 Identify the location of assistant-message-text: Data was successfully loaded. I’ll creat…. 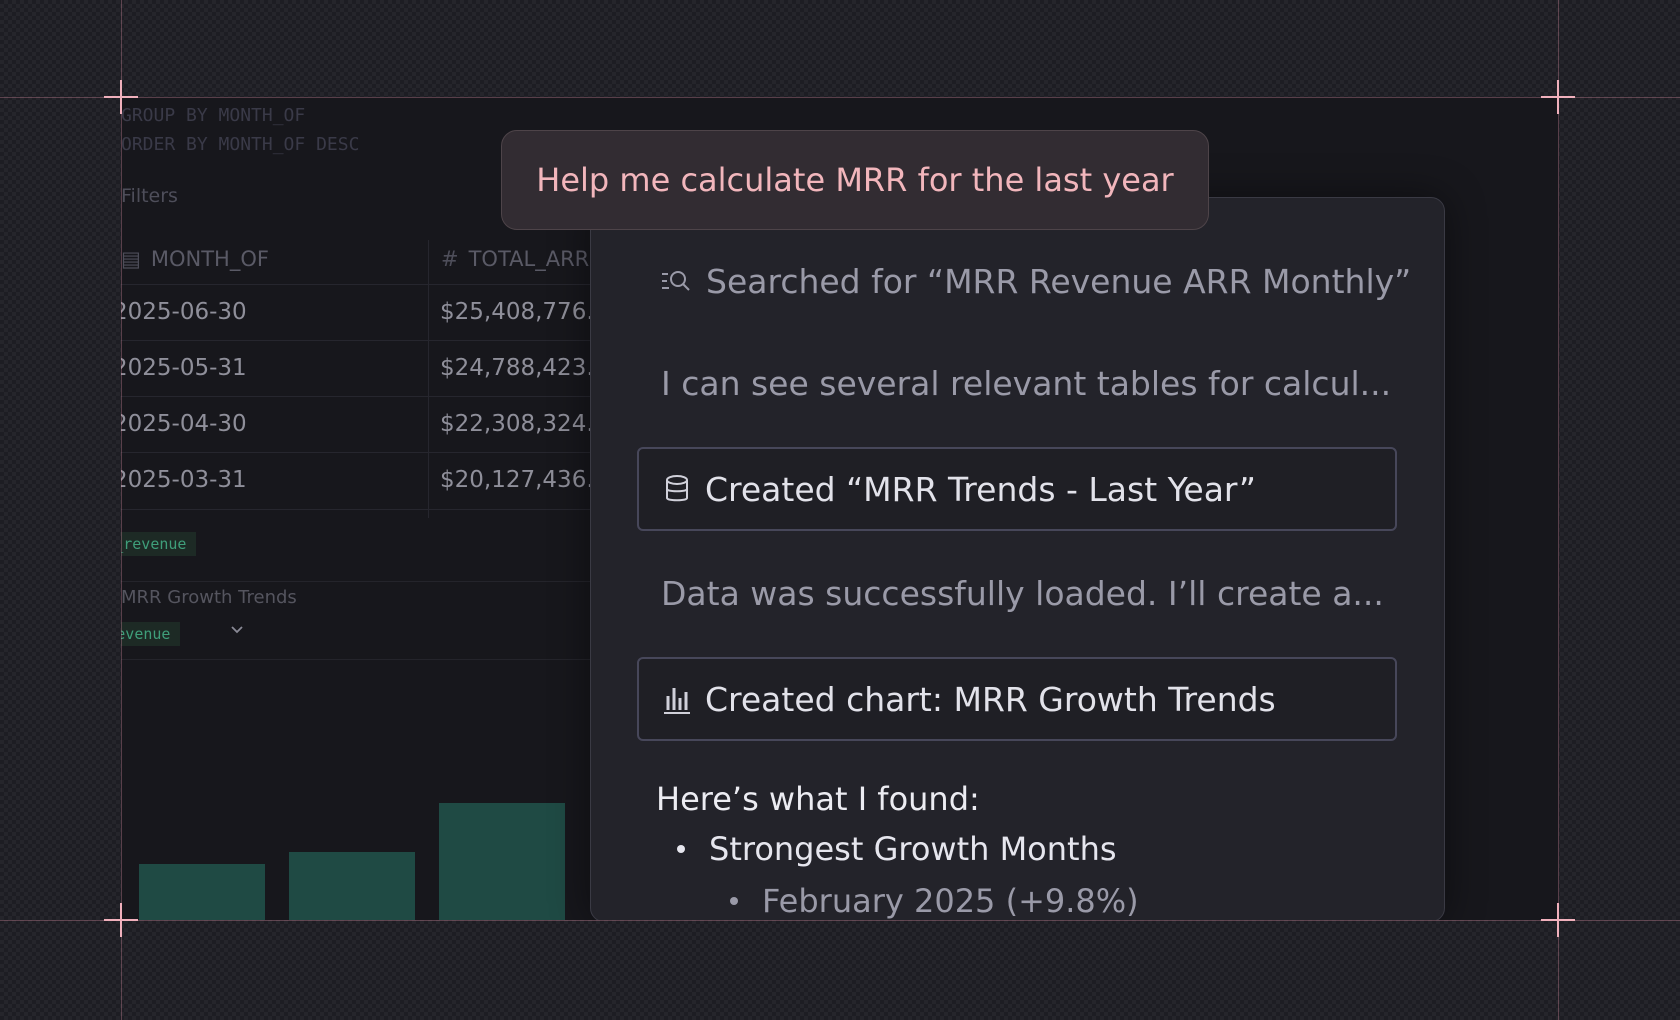
(1022, 593).